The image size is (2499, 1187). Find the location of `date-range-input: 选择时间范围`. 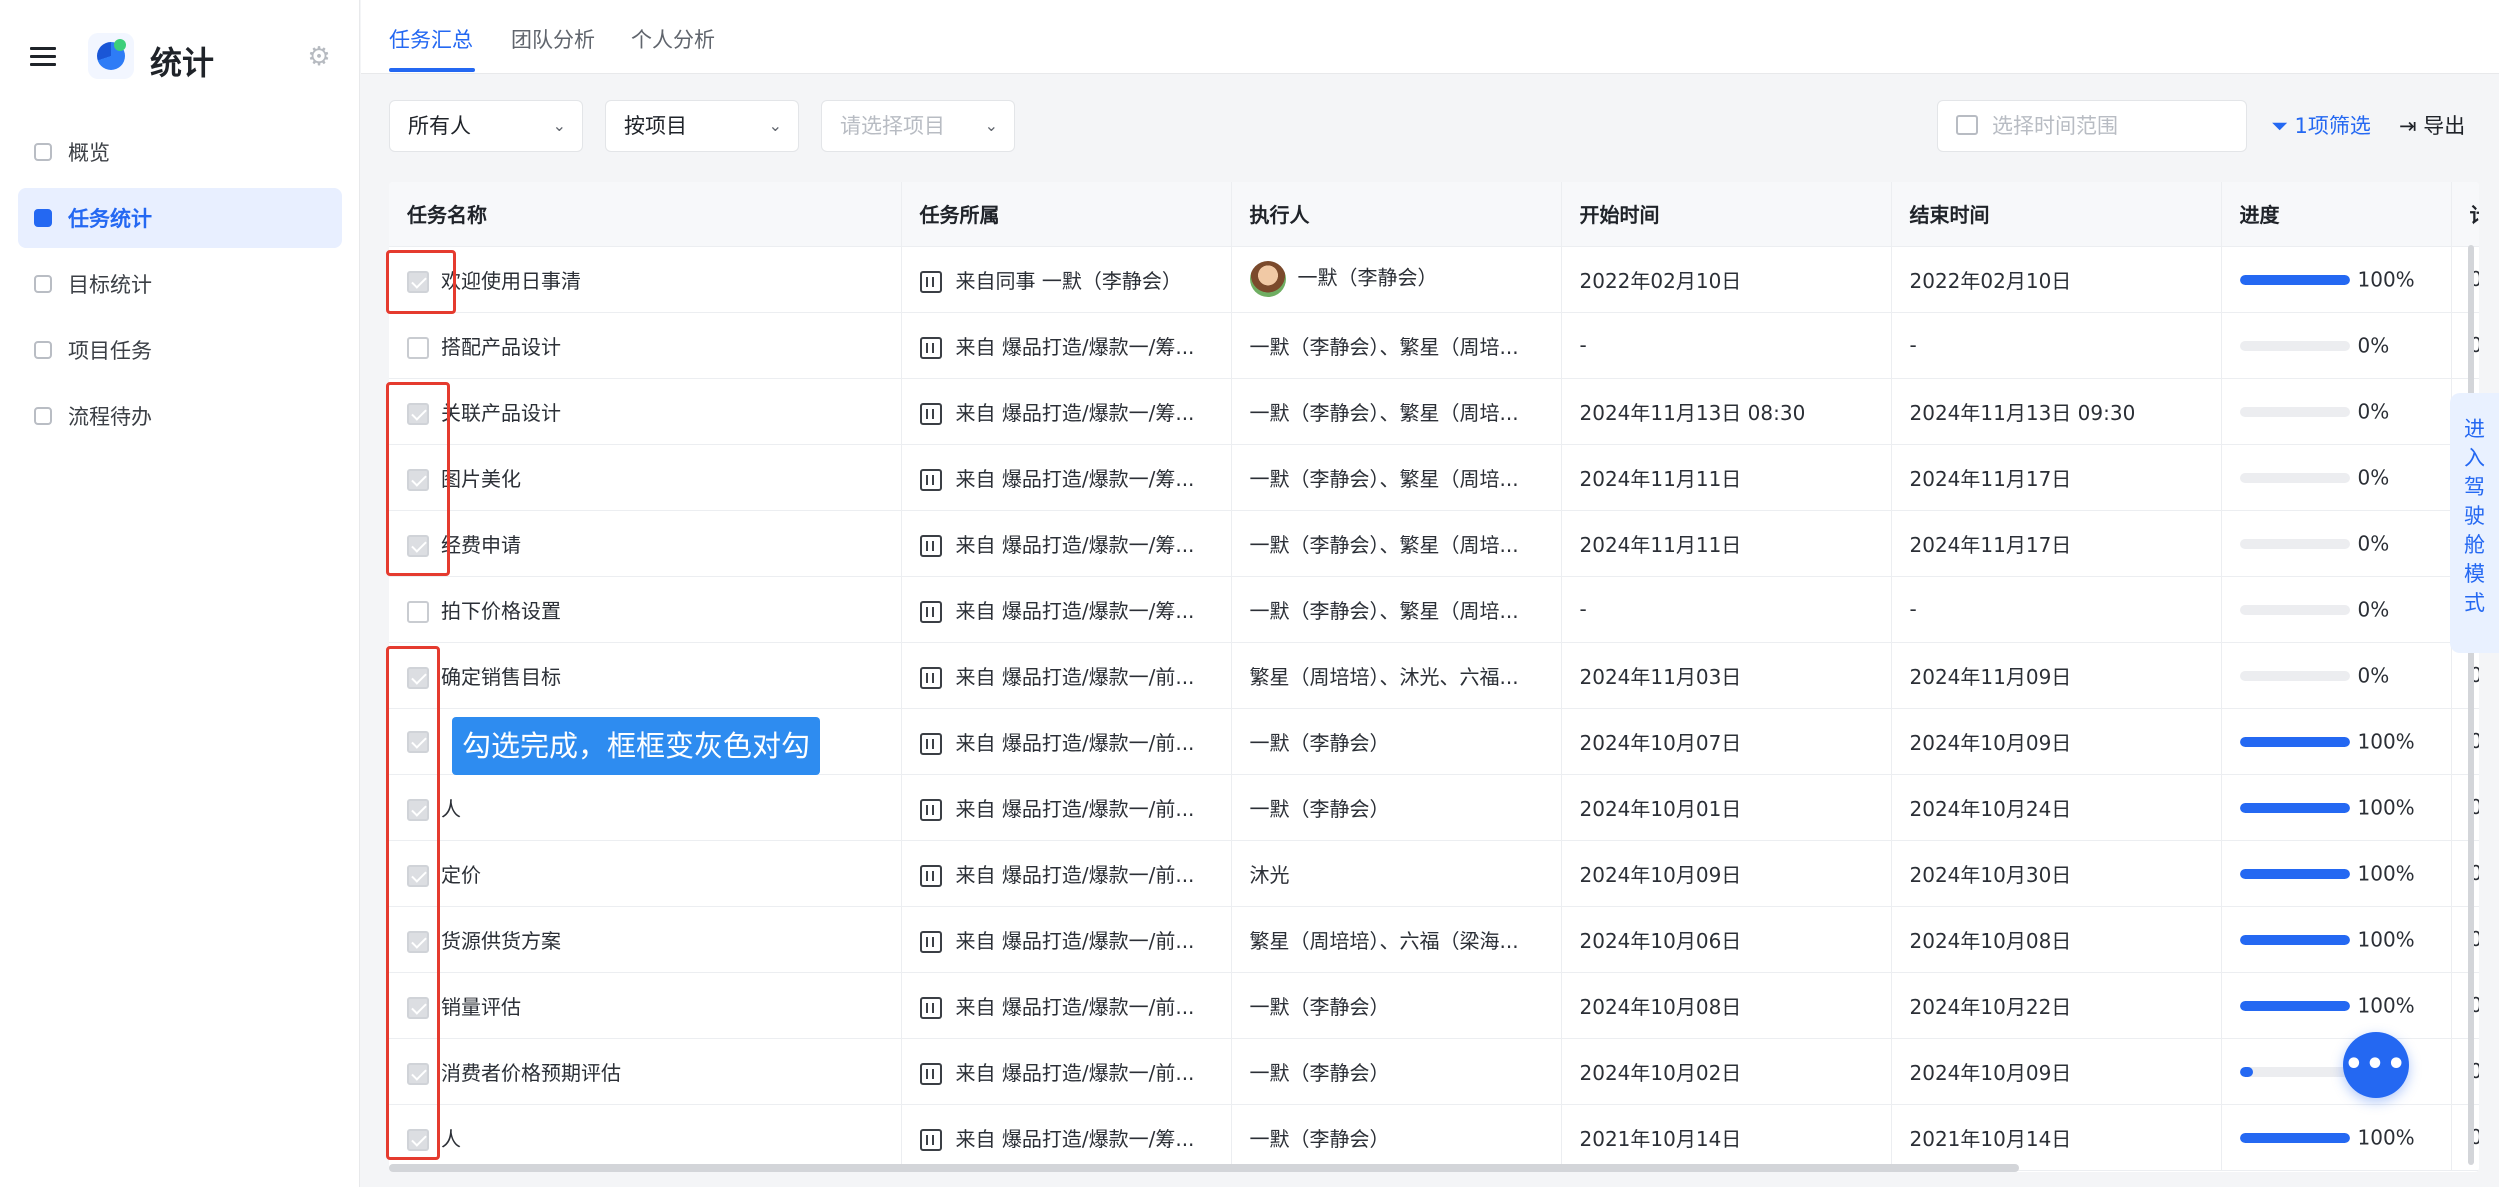

date-range-input: 选择时间范围 is located at coordinates (2092, 126).